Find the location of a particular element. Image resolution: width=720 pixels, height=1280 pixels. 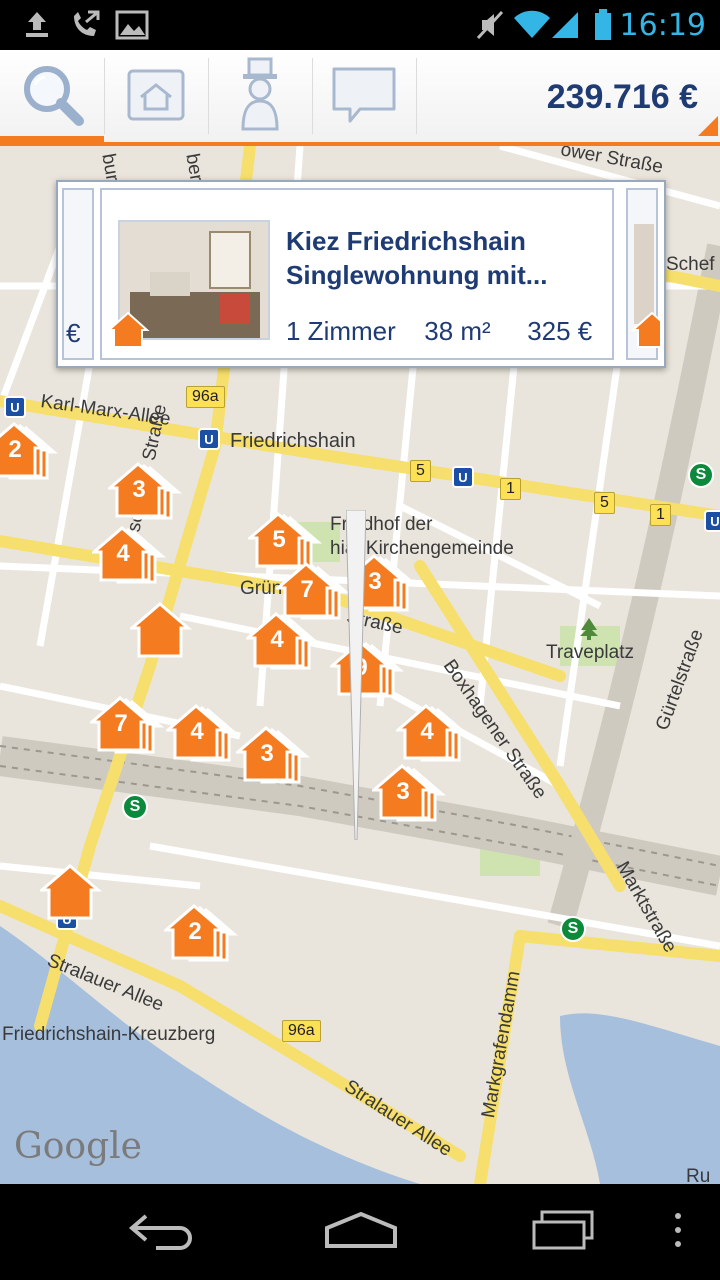

route-badge-1a: 1 is located at coordinates (510, 489).